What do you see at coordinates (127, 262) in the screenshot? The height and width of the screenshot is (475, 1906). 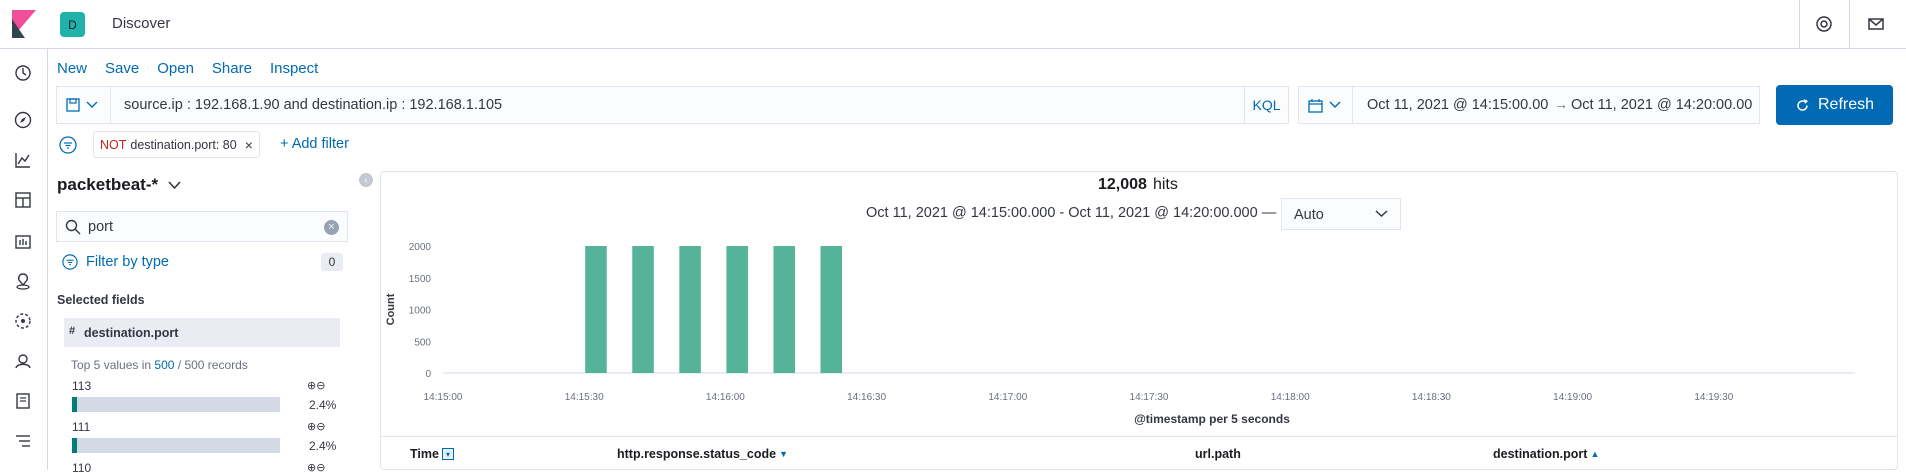 I see `filter-by-type-label: Filter by type` at bounding box center [127, 262].